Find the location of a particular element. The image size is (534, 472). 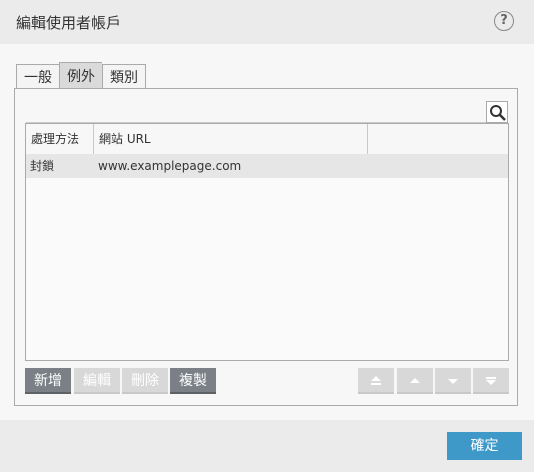

tab-exceptions: 例外 is located at coordinates (80, 76).